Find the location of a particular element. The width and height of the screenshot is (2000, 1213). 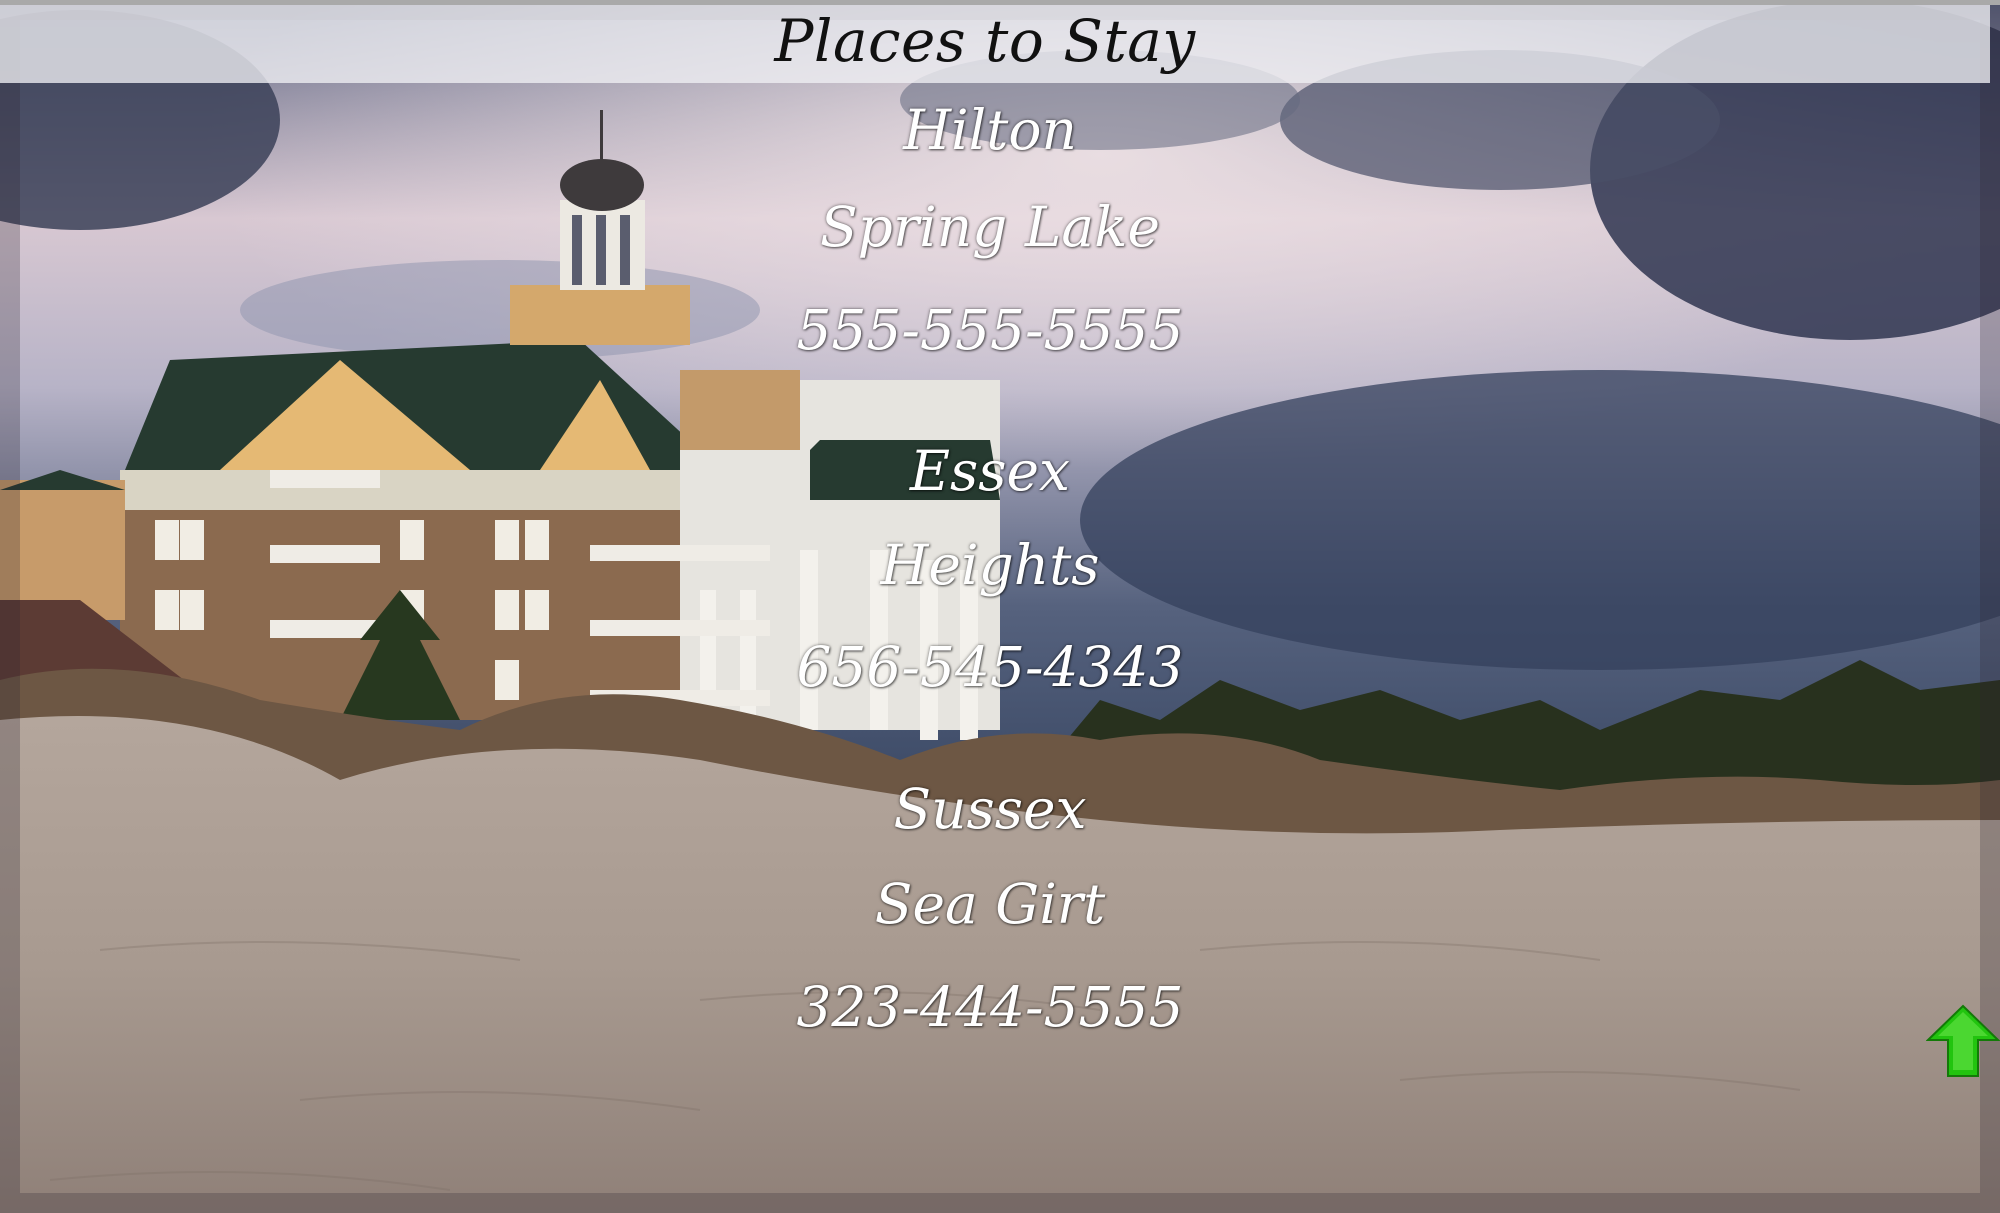

listing-location: Spring Lake is located at coordinates (990, 227).